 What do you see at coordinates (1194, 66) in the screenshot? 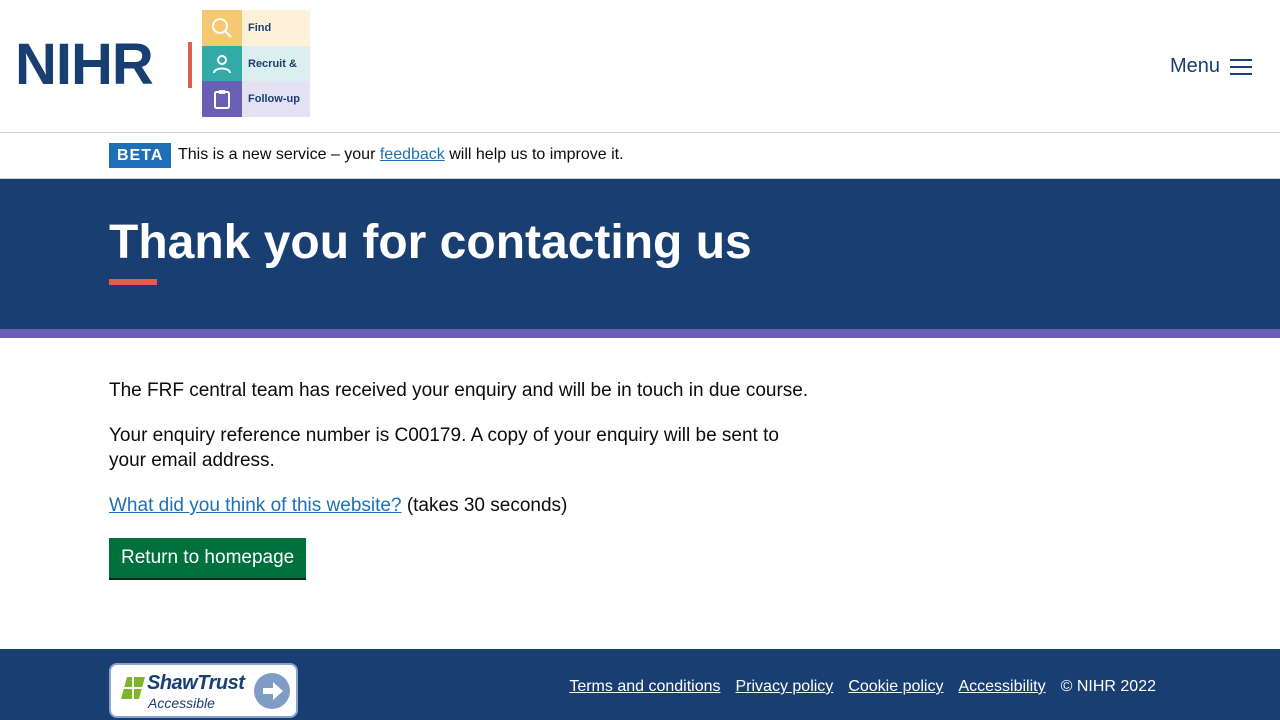
I see `menu-label: Menu` at bounding box center [1194, 66].